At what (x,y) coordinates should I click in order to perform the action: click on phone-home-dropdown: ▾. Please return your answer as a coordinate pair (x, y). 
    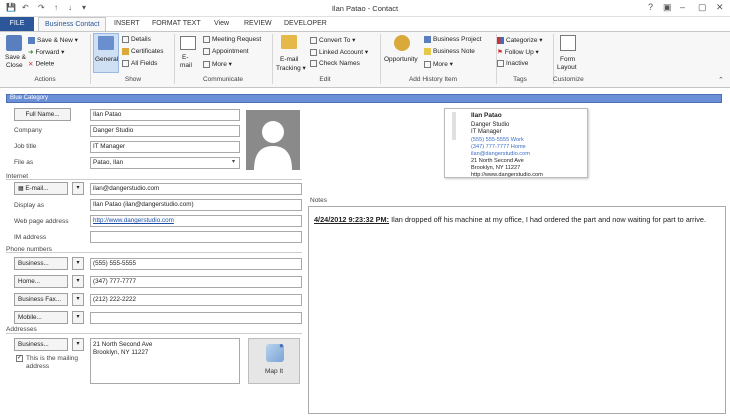
    Looking at the image, I should click on (78, 281).